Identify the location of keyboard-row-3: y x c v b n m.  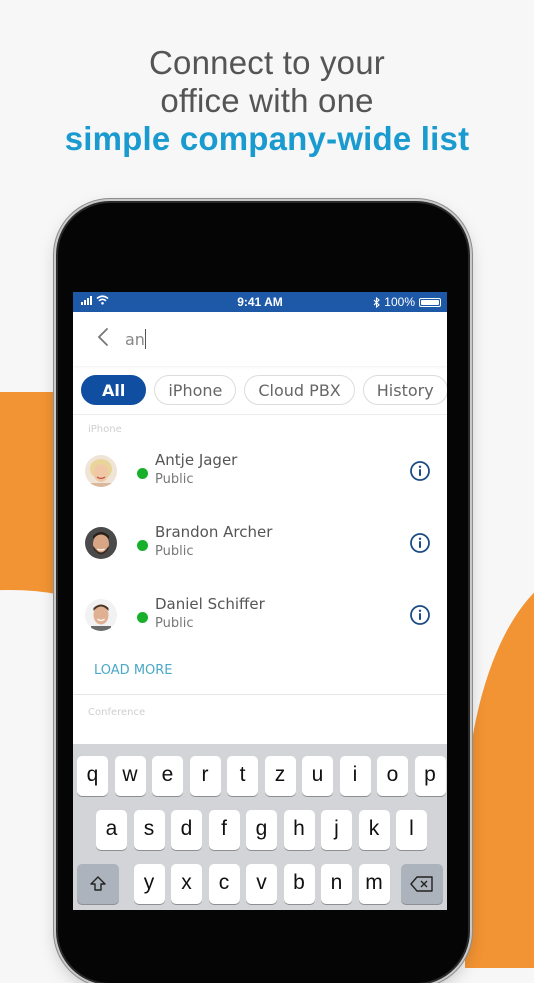
(260, 884).